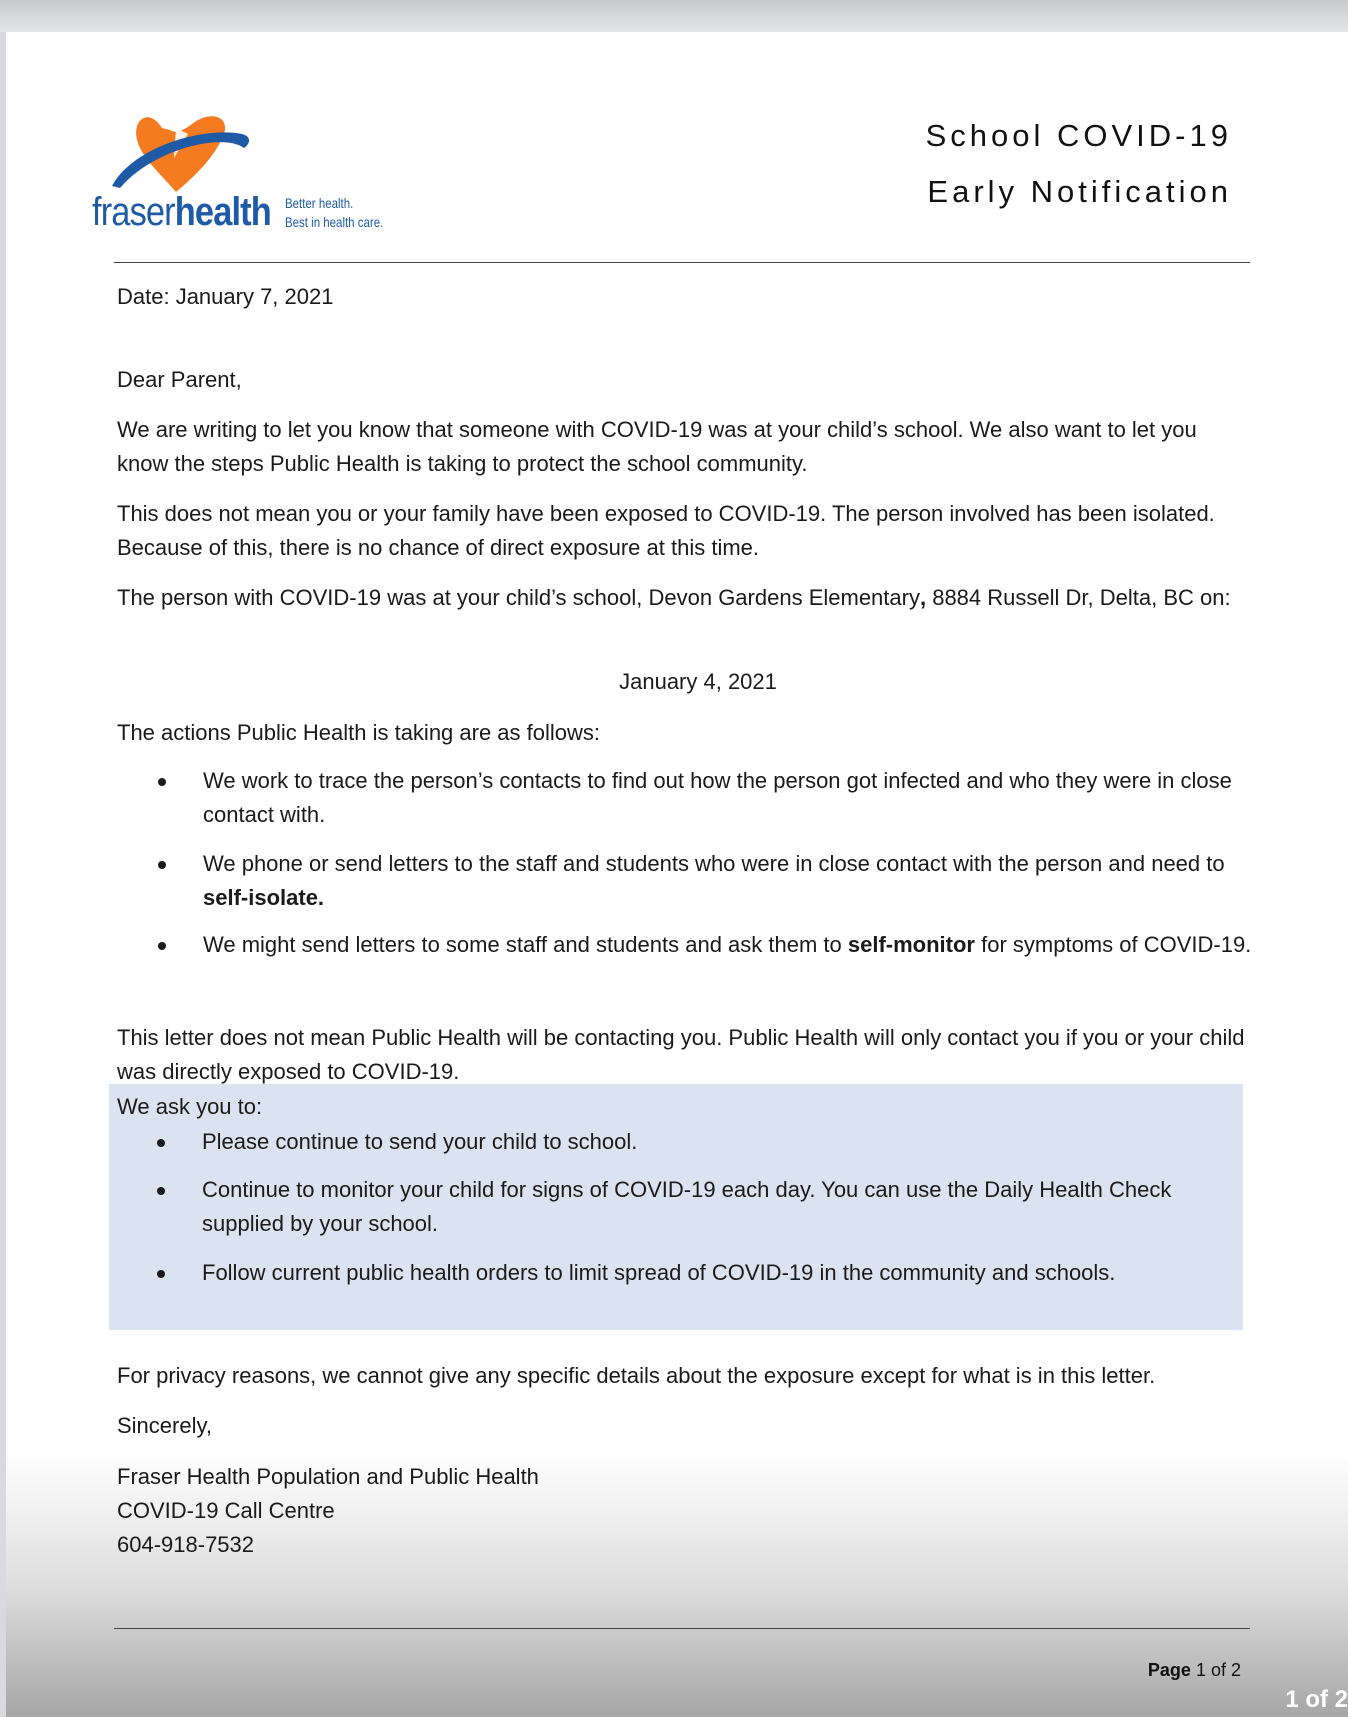 Image resolution: width=1348 pixels, height=1717 pixels. I want to click on header-divider, so click(682, 262).